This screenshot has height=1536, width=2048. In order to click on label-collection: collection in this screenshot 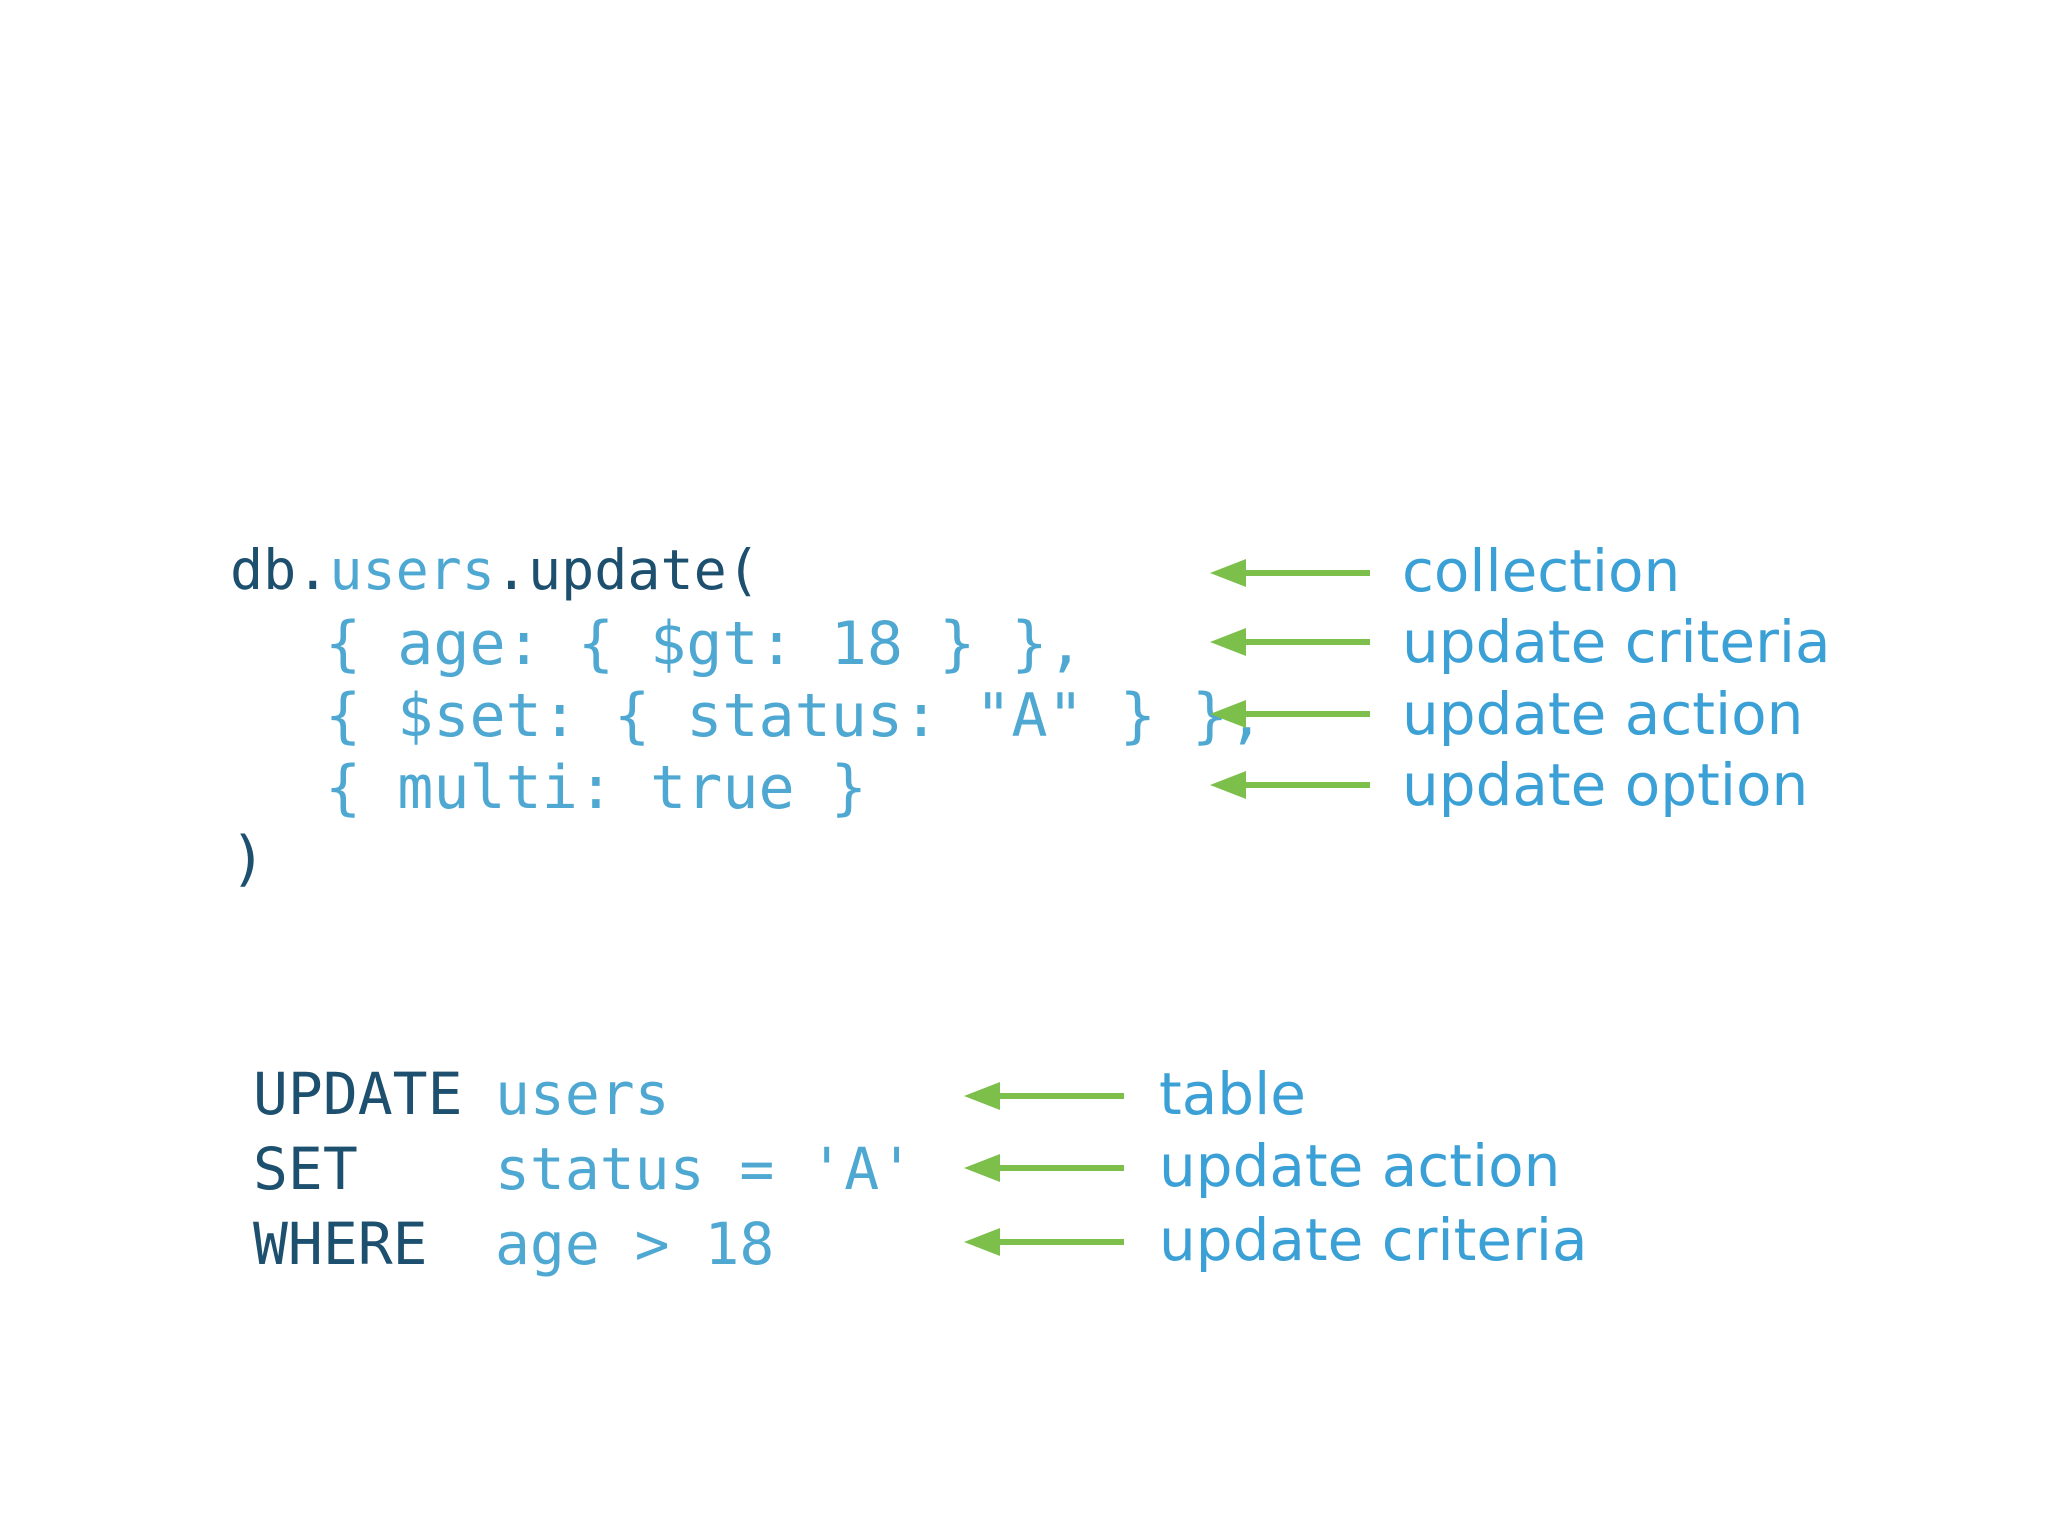, I will do `click(1541, 571)`.